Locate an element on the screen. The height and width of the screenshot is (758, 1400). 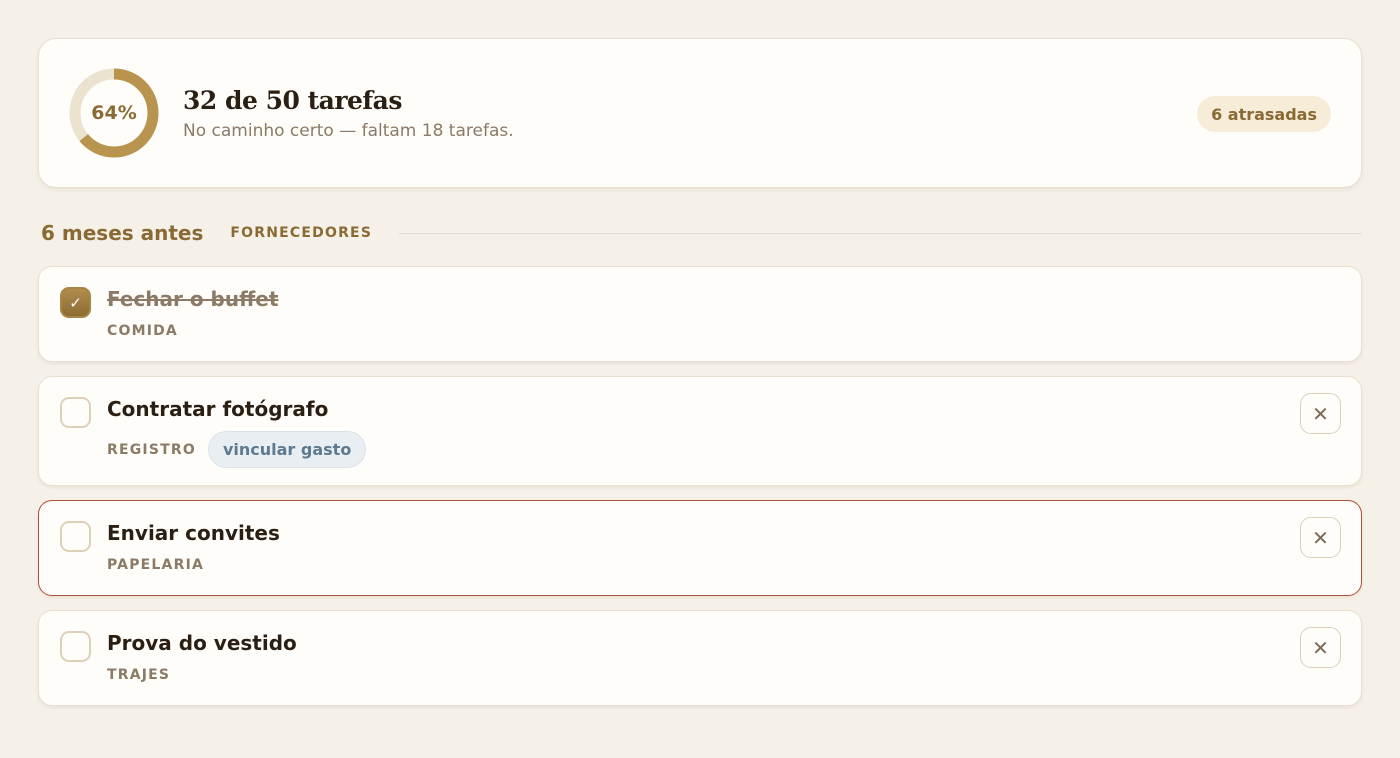
task-title: Enviar convites is located at coordinates (193, 533).